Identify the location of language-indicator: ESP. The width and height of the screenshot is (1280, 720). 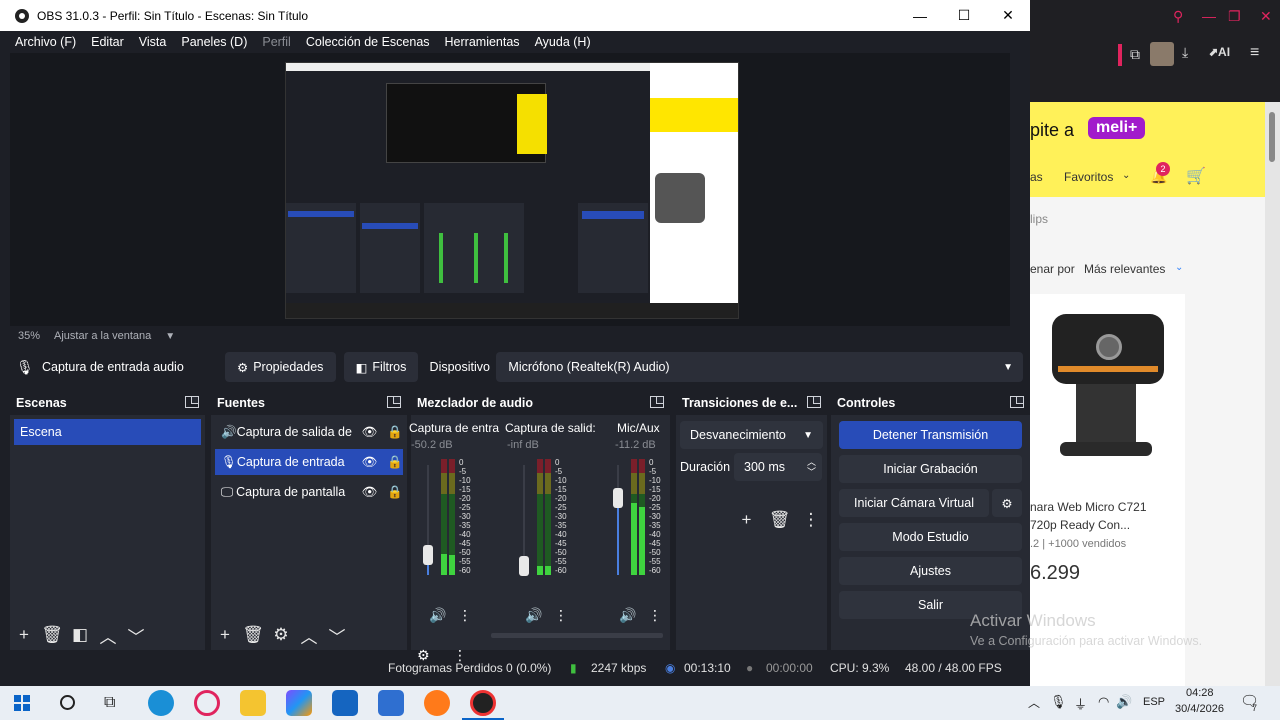
(1154, 702).